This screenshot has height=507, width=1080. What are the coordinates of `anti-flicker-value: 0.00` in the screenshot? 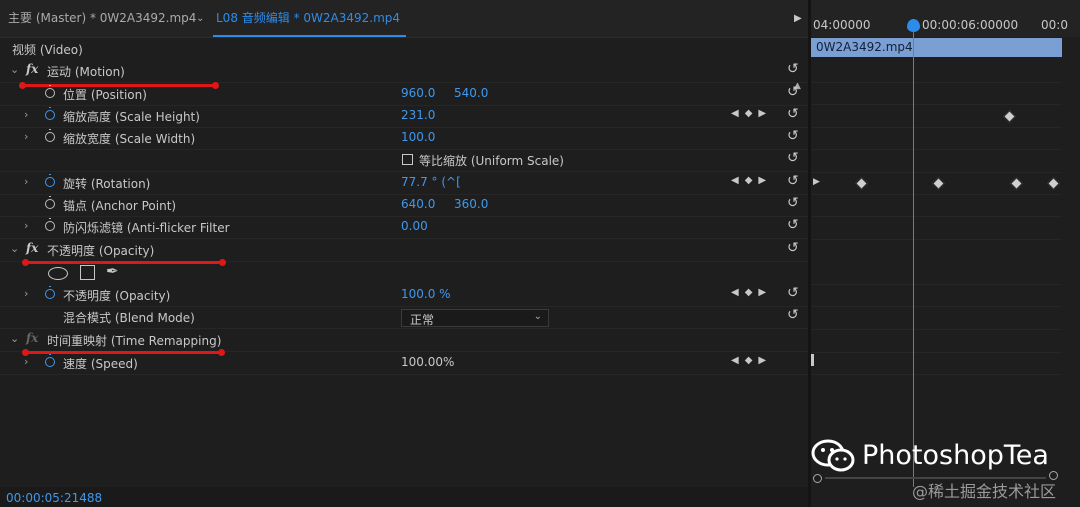 It's located at (414, 226).